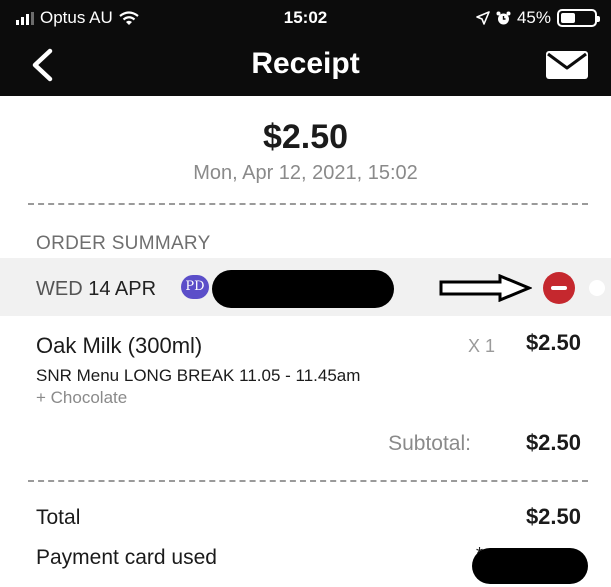 The height and width of the screenshot is (587, 611). Describe the element at coordinates (485, 288) in the screenshot. I see `right-arrow-icon` at that location.